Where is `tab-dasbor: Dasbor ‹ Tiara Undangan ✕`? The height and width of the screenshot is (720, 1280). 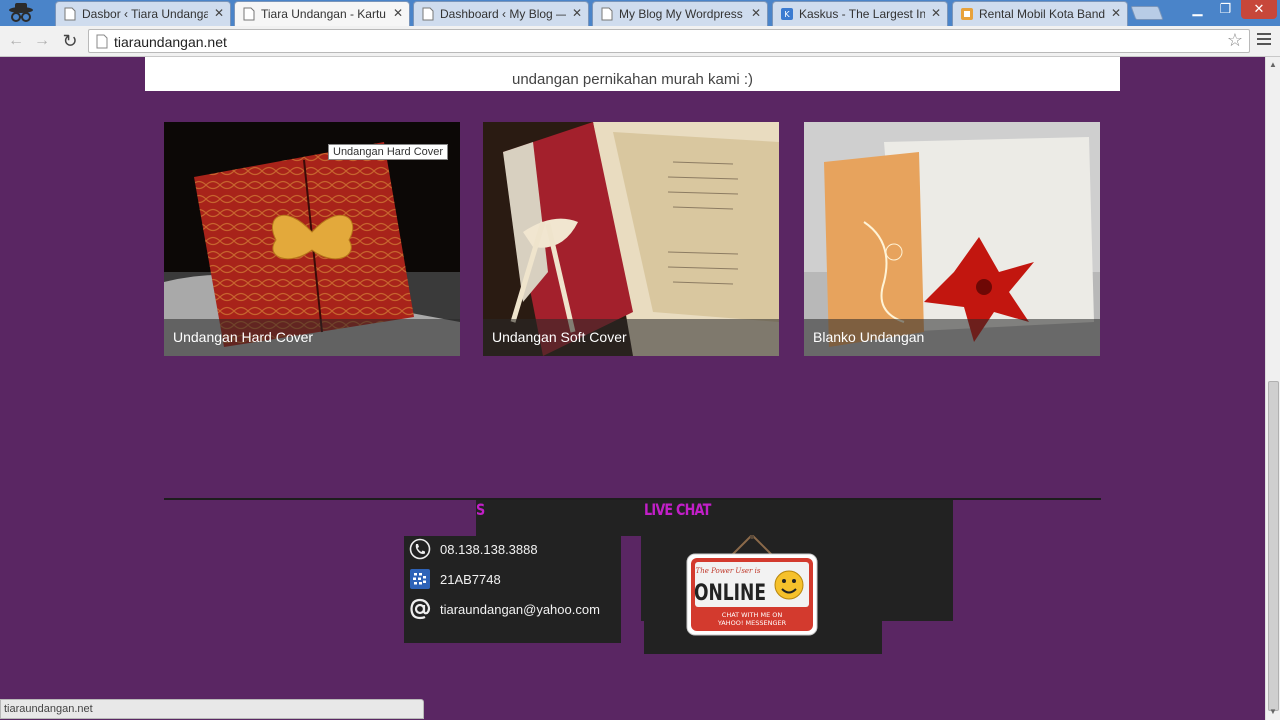 tab-dasbor: Dasbor ‹ Tiara Undangan ✕ is located at coordinates (143, 13).